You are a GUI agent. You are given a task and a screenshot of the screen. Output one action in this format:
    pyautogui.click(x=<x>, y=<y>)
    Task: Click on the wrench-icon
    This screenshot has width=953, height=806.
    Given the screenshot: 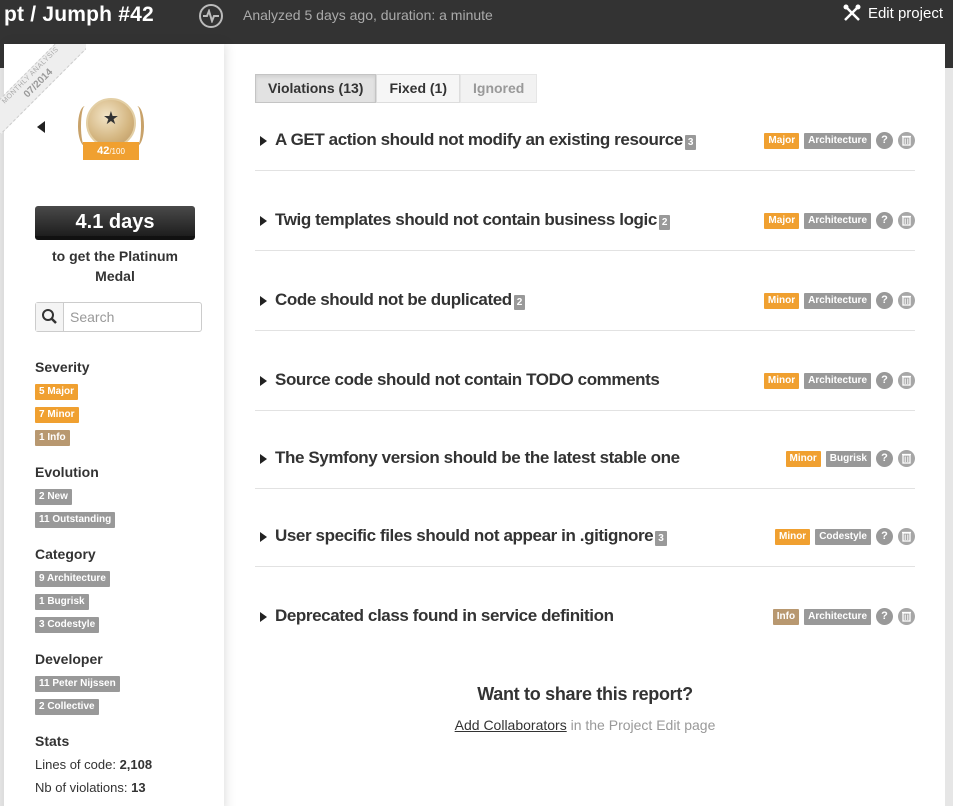 What is the action you would take?
    pyautogui.click(x=852, y=12)
    